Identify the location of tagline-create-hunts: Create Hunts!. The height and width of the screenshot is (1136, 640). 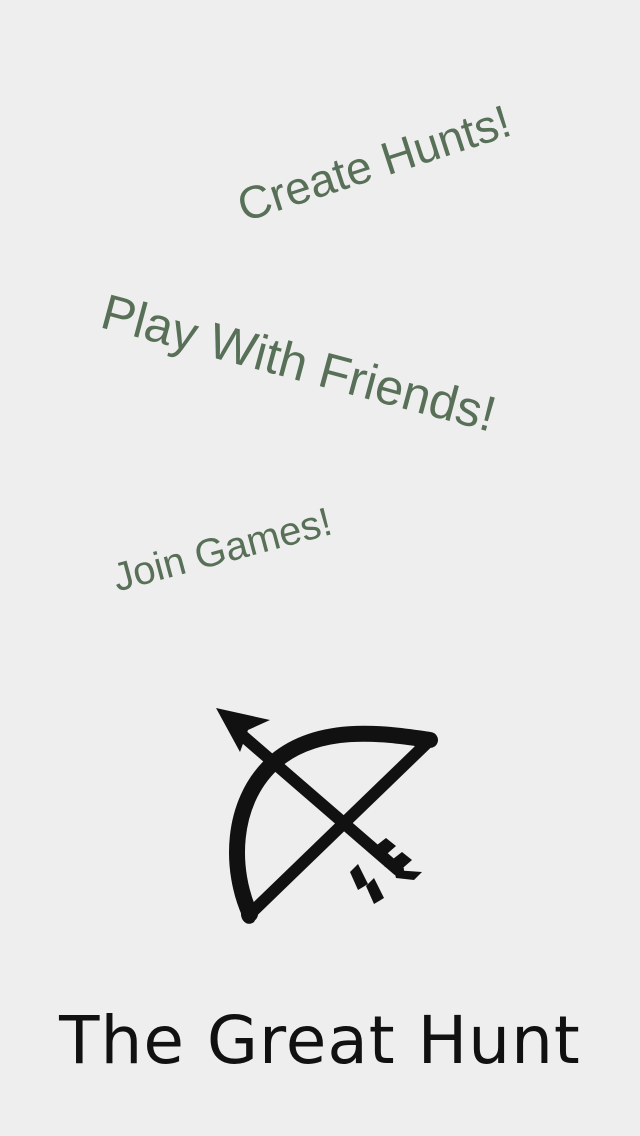
(373, 163).